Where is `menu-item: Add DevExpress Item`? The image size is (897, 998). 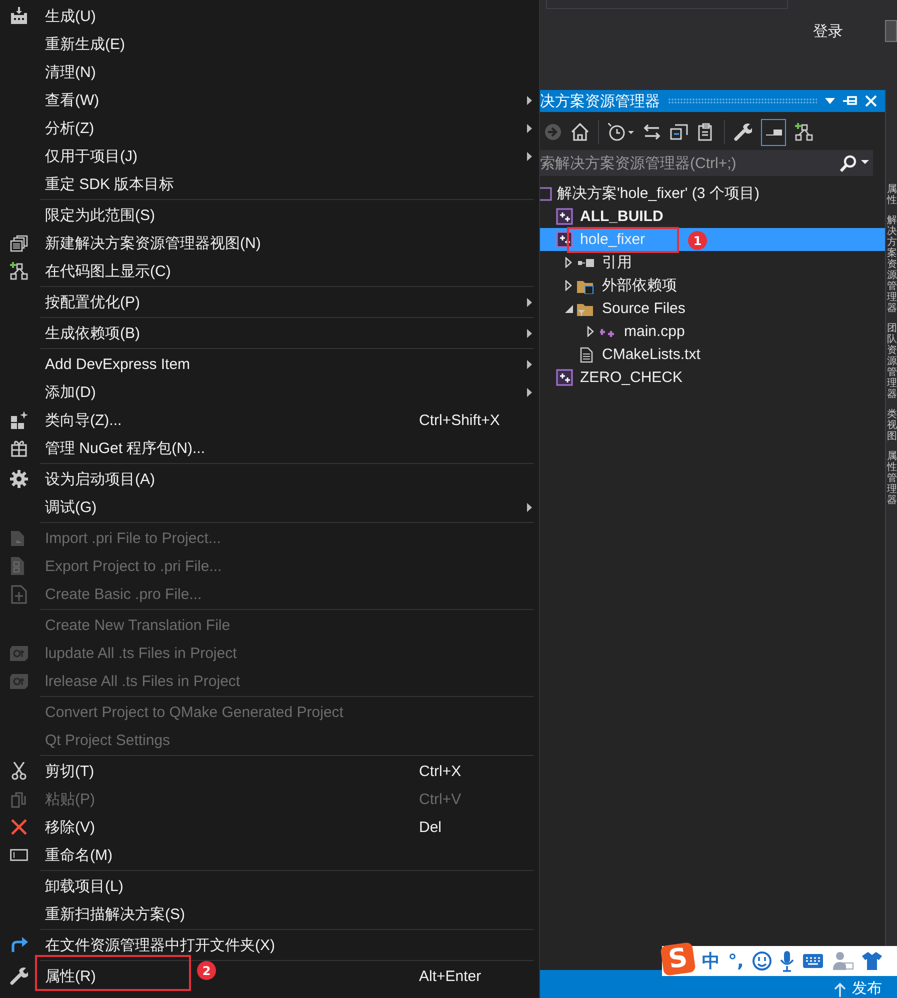 menu-item: Add DevExpress Item is located at coordinates (95, 364).